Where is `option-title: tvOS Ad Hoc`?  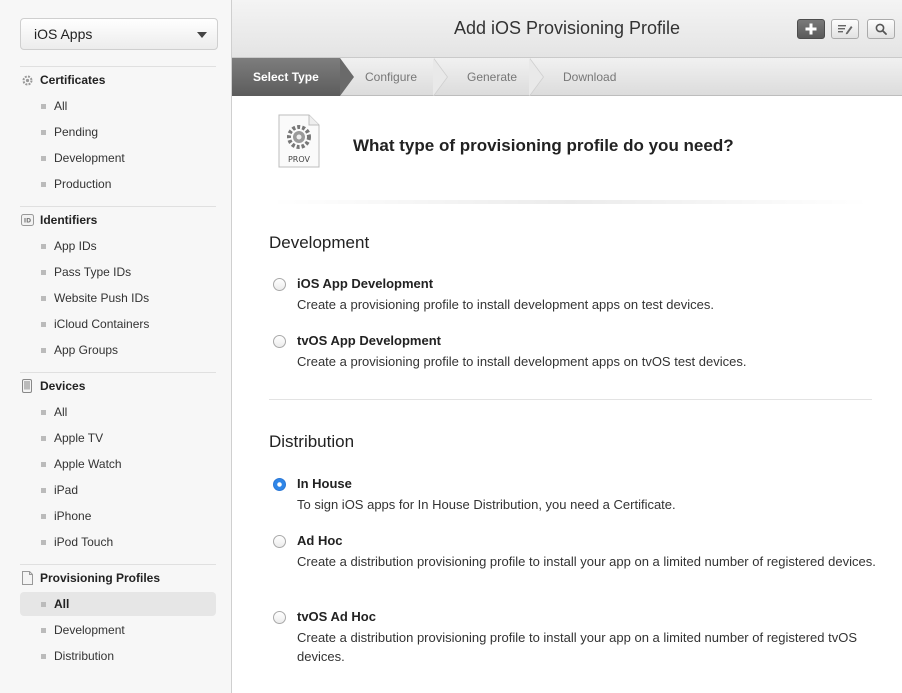 option-title: tvOS Ad Hoc is located at coordinates (336, 616).